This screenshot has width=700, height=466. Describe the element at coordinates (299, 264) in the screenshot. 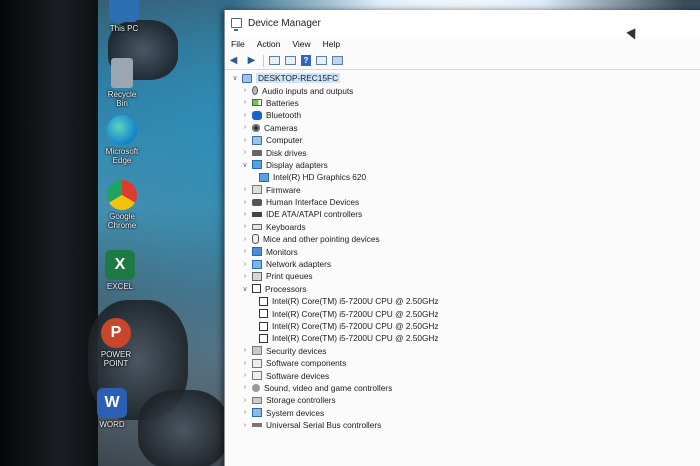

I see `tree-category-label: Network adapters` at that location.